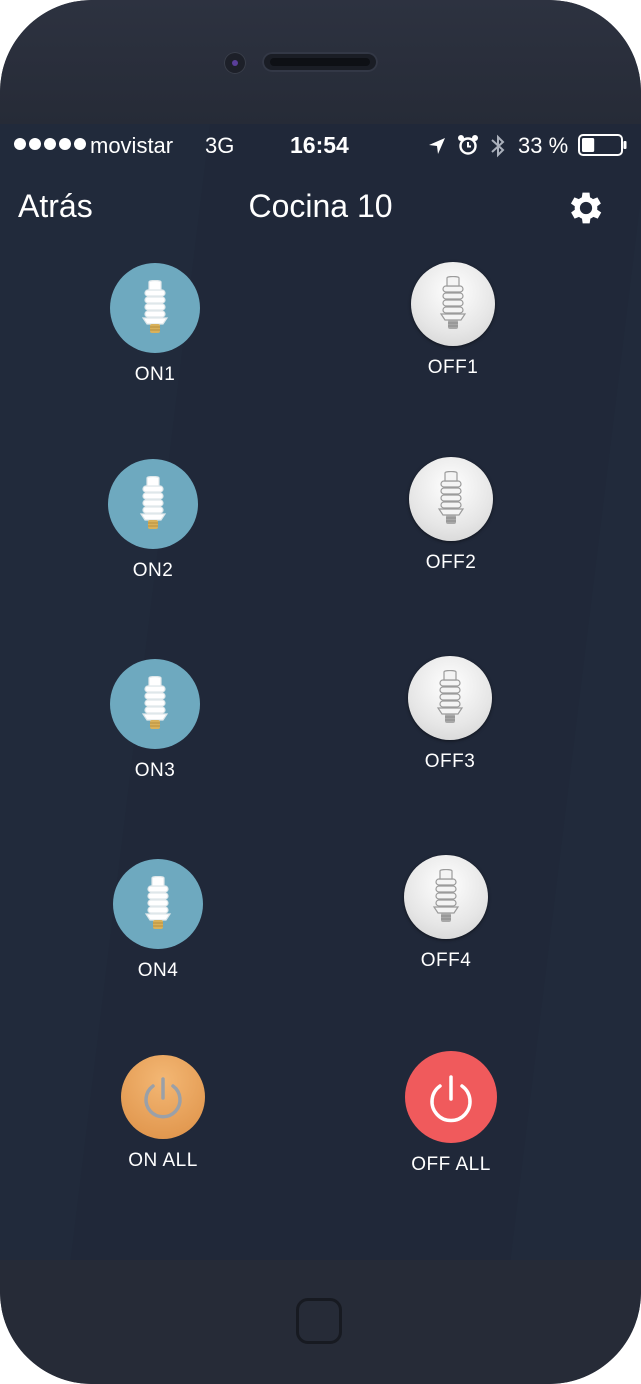  Describe the element at coordinates (468, 145) in the screenshot. I see `alarm-clock-icon` at that location.